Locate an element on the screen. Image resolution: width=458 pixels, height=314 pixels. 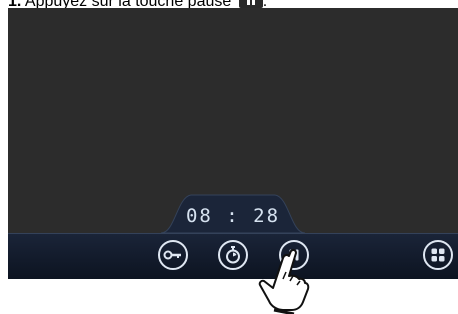
stopwatch-icon is located at coordinates (233, 255).